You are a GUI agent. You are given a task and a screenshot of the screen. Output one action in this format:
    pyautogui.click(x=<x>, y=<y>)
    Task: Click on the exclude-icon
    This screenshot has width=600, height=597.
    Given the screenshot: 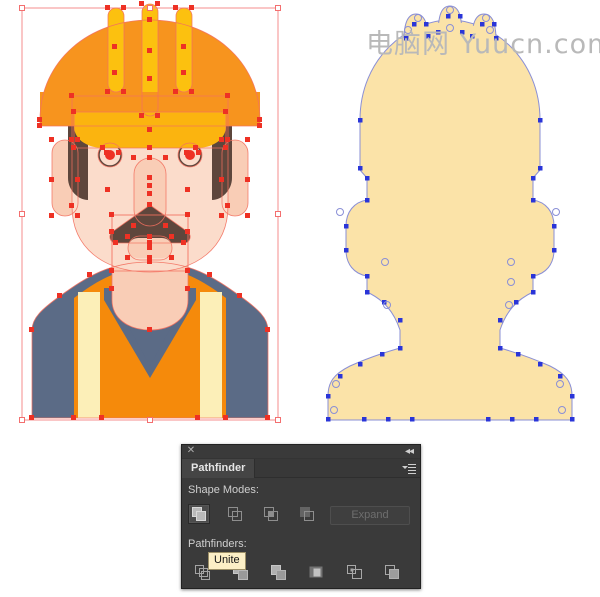 What is the action you would take?
    pyautogui.click(x=306, y=513)
    